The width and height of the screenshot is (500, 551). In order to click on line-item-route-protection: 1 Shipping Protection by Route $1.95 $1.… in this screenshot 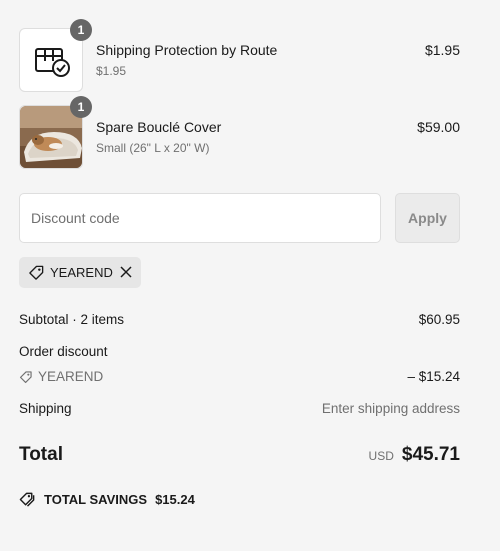, I will do `click(239, 55)`.